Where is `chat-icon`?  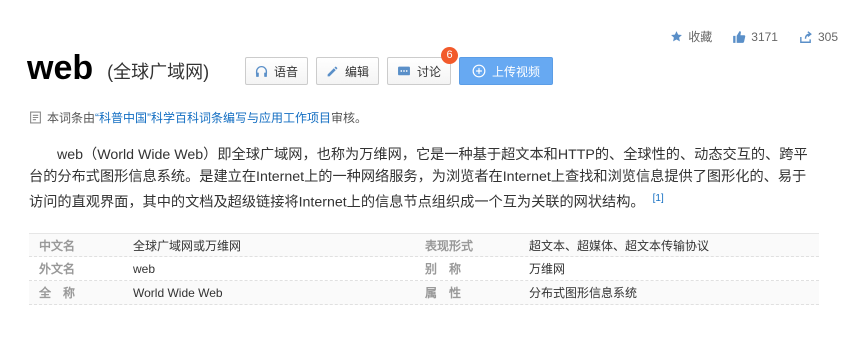
chat-icon is located at coordinates (404, 70).